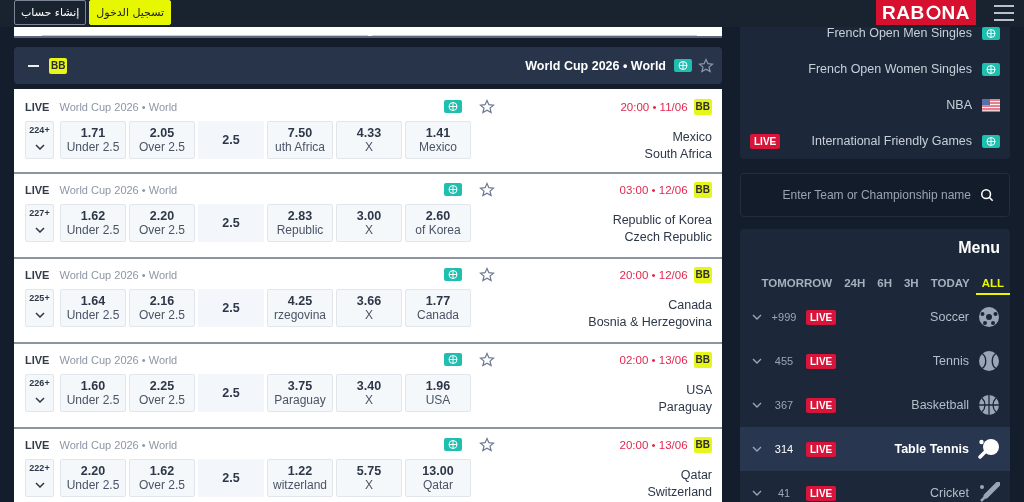 The width and height of the screenshot is (1024, 502). I want to click on event-count: 455, so click(784, 361).